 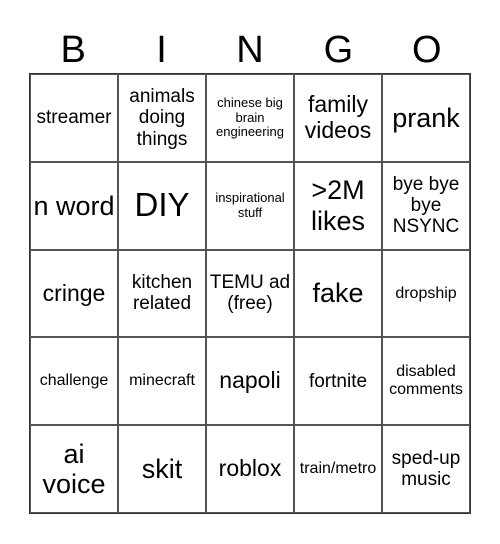 What do you see at coordinates (426, 469) in the screenshot?
I see `bingo-cell: sped-up music` at bounding box center [426, 469].